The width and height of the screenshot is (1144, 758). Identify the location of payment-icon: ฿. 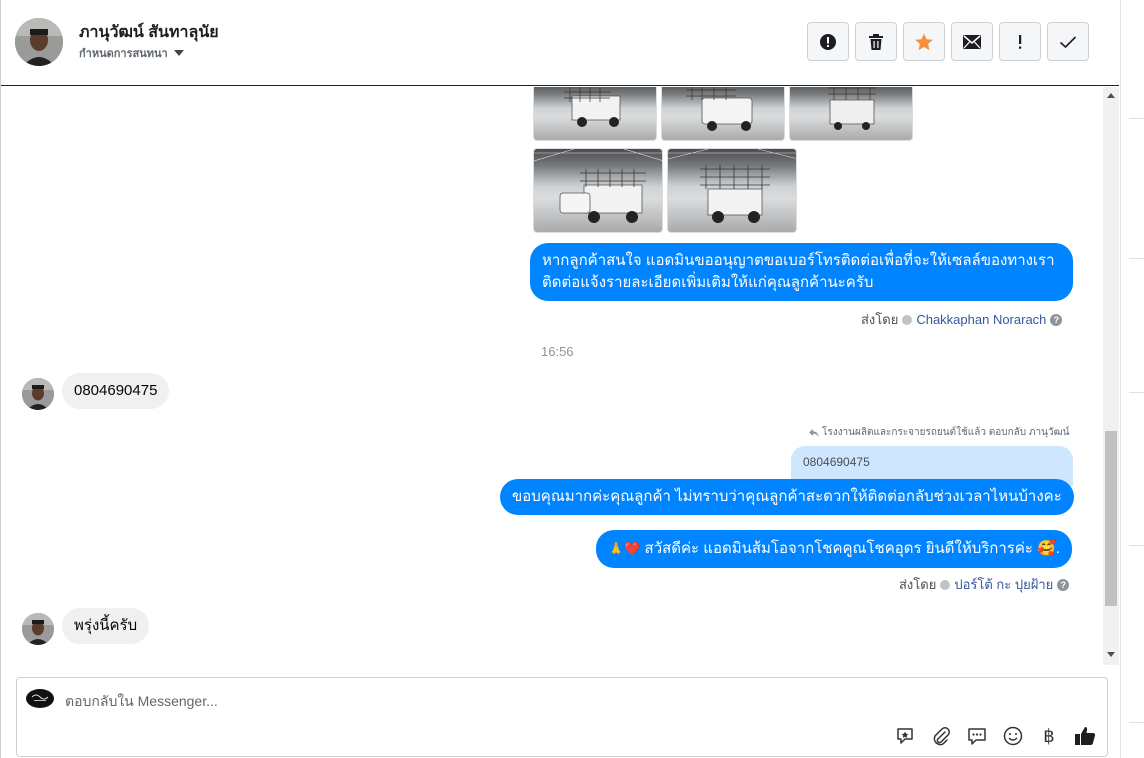
(1049, 736).